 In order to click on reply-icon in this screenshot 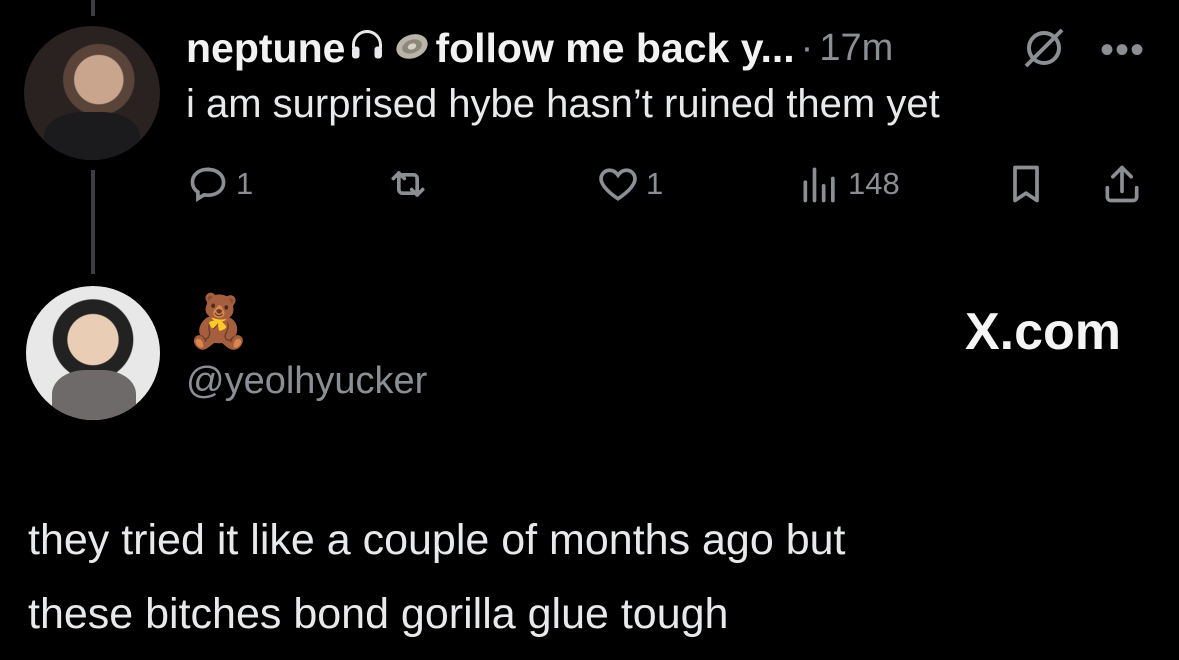, I will do `click(208, 184)`.